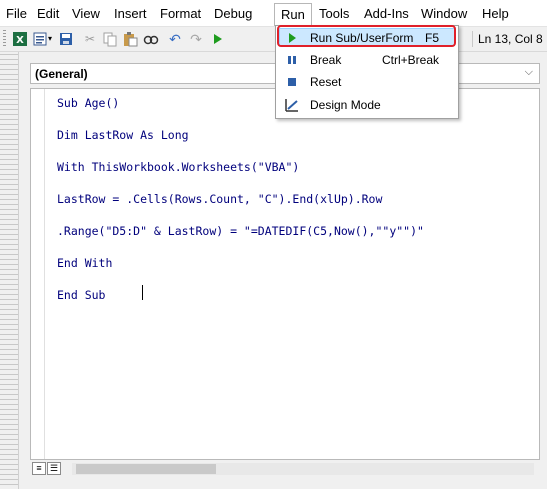  What do you see at coordinates (81, 295) in the screenshot?
I see `code-line: End Sub` at bounding box center [81, 295].